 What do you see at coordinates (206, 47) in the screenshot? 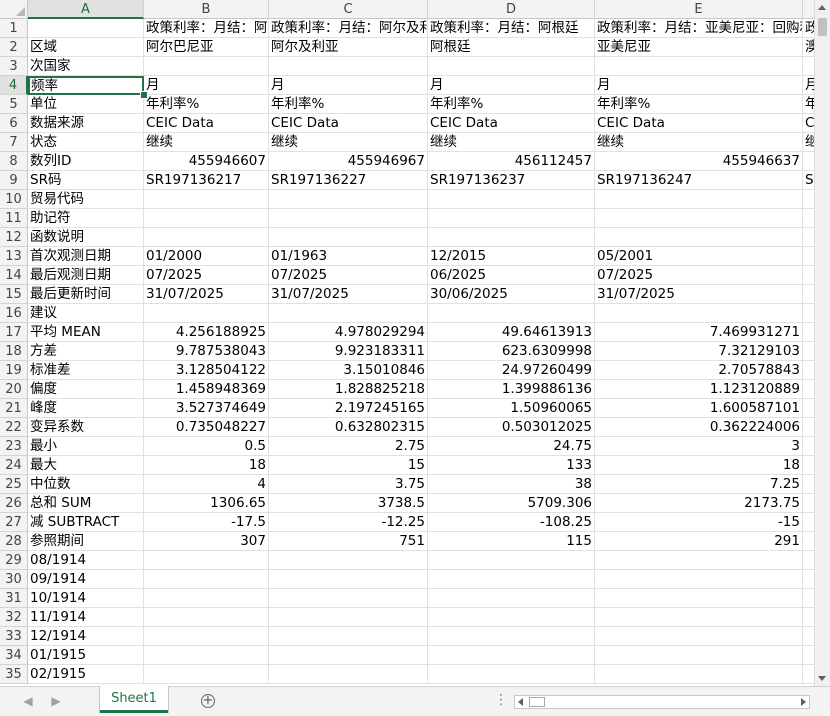
I see `cell-b2: 阿尔巴尼亚` at bounding box center [206, 47].